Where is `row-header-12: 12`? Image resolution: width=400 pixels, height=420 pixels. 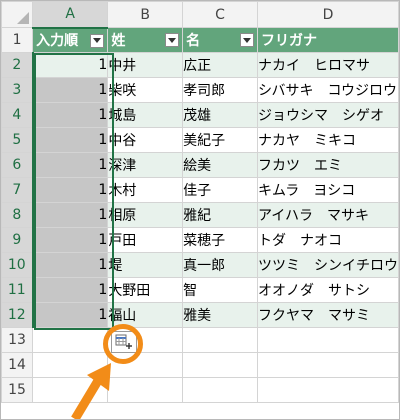 row-header-12: 12 is located at coordinates (17, 315).